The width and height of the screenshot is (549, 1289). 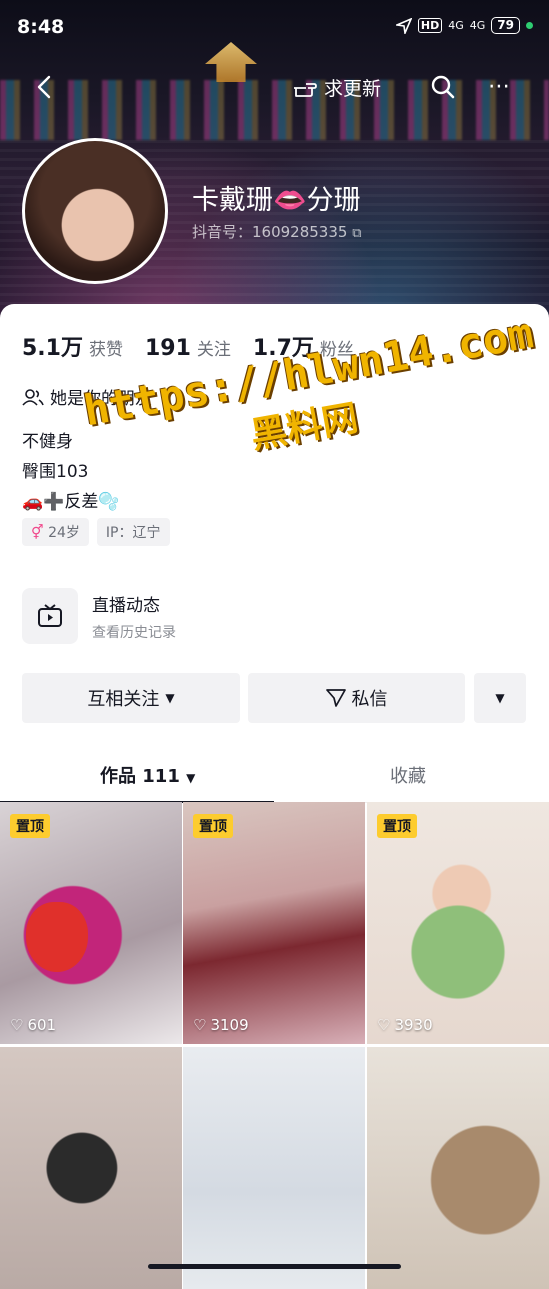 I want to click on battery-icon: 79, so click(x=505, y=25).